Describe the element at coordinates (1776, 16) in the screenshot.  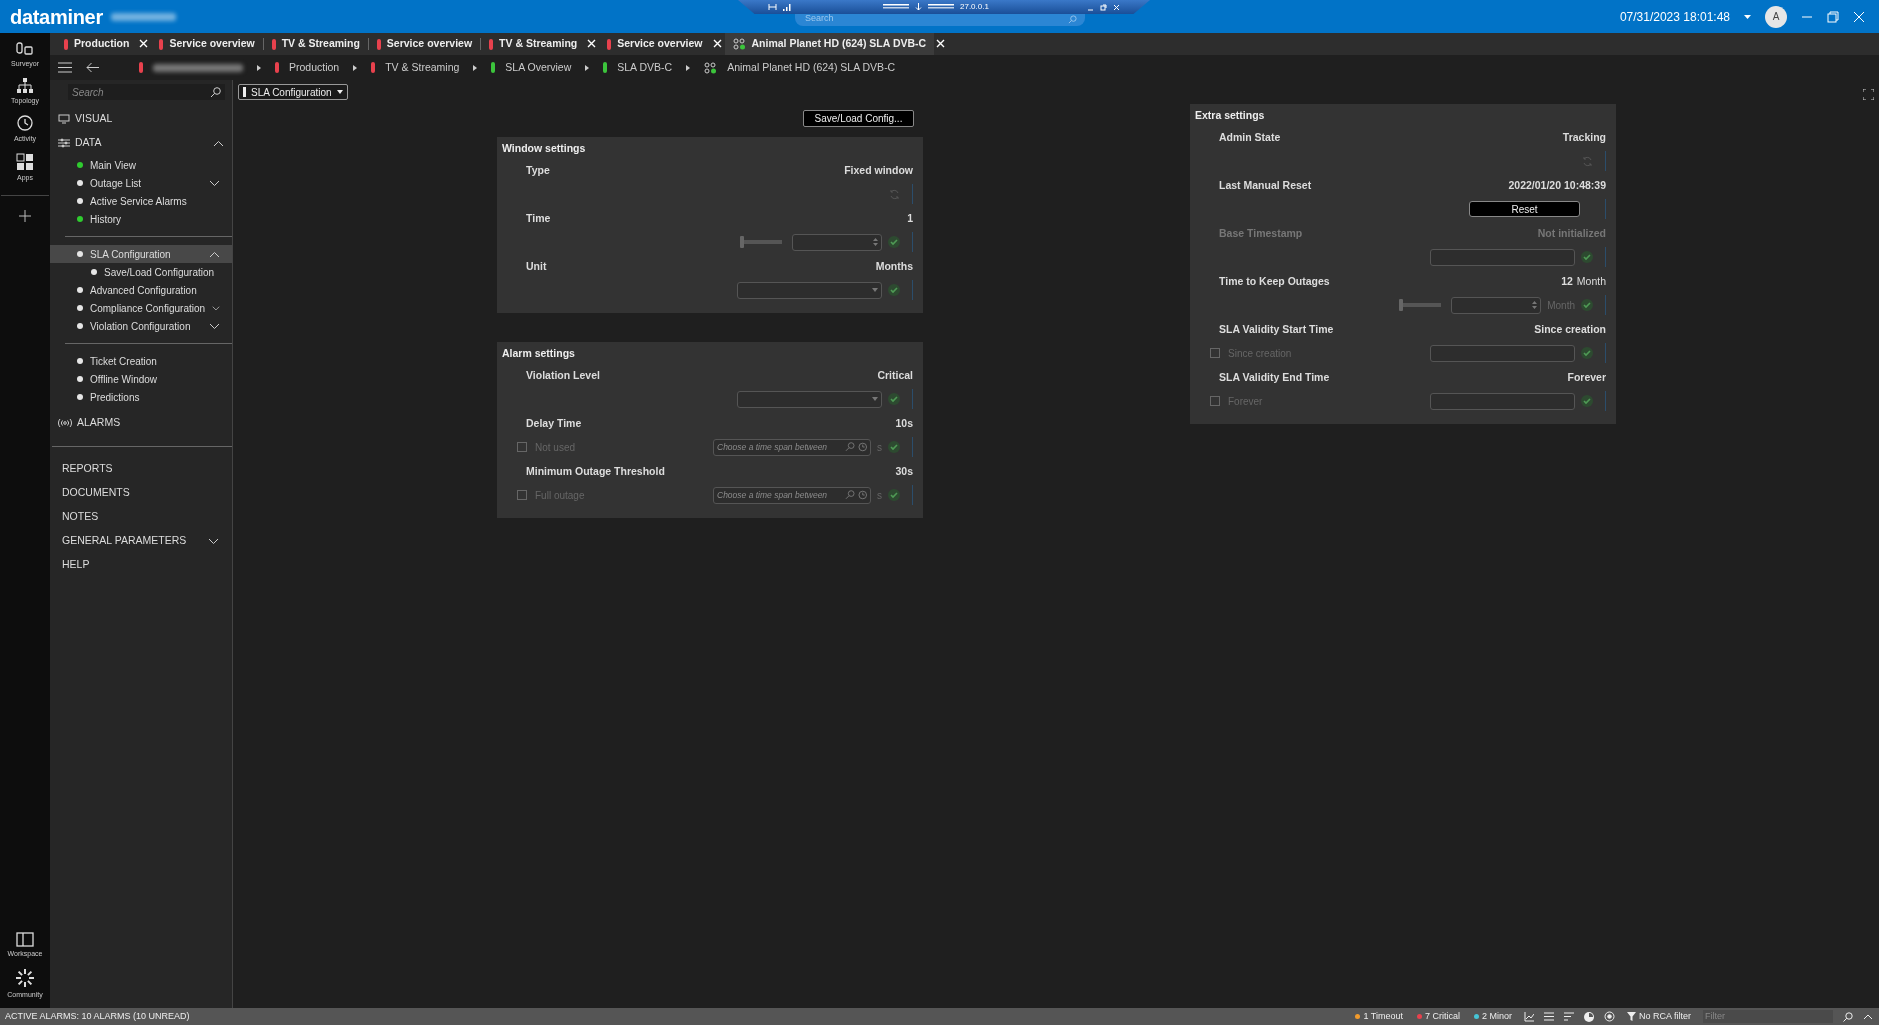
I see `user-avatar: A` at that location.